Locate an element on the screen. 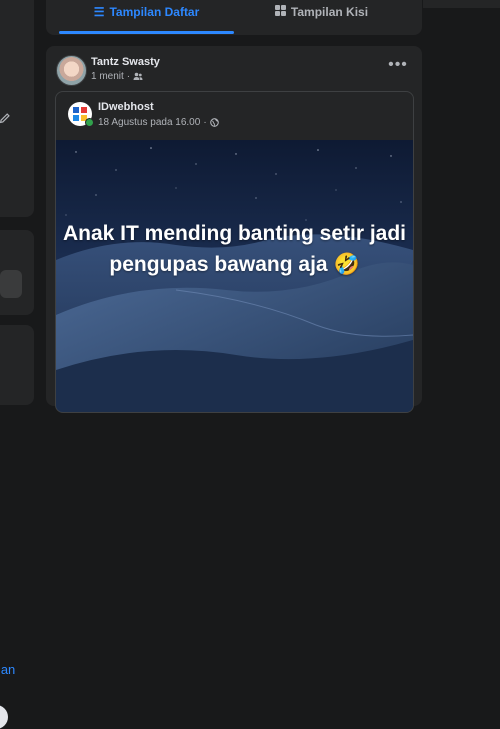 The height and width of the screenshot is (729, 500). post-meta: 1 menit · is located at coordinates (117, 76).